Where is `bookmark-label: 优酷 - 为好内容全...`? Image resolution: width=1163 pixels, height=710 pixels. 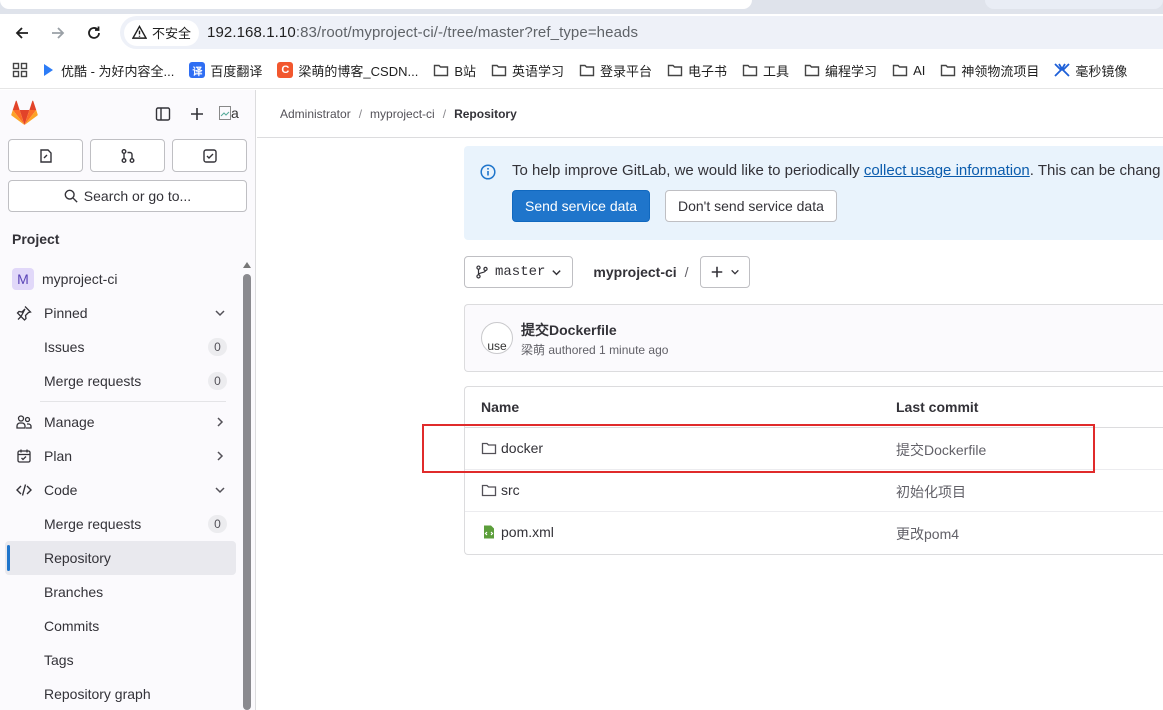
bookmark-label: 优酷 - 为好内容全... is located at coordinates (118, 71).